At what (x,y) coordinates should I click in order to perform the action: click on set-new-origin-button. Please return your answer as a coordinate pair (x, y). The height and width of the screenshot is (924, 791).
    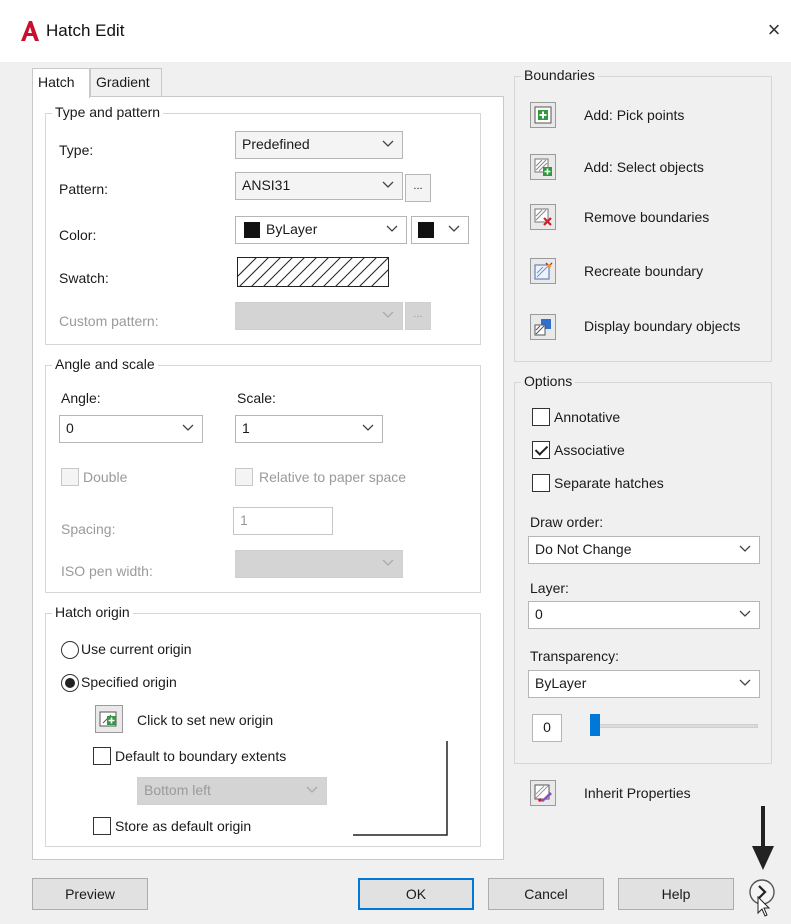
    Looking at the image, I should click on (109, 719).